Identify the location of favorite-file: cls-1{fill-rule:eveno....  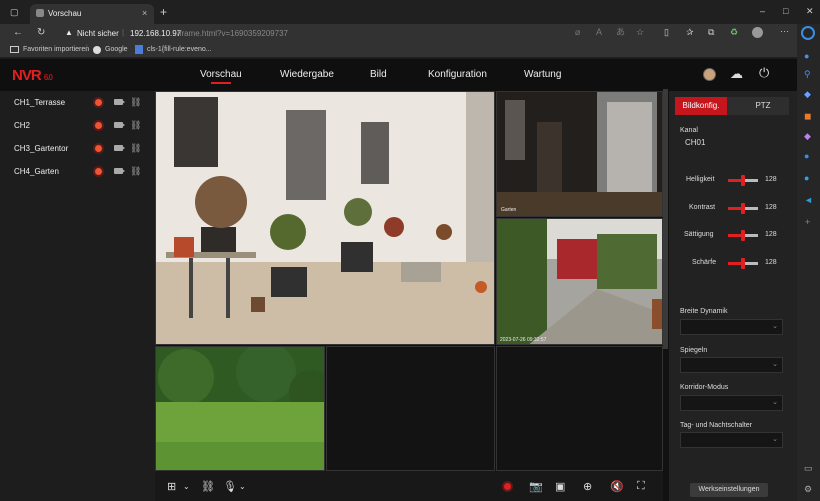
(179, 49).